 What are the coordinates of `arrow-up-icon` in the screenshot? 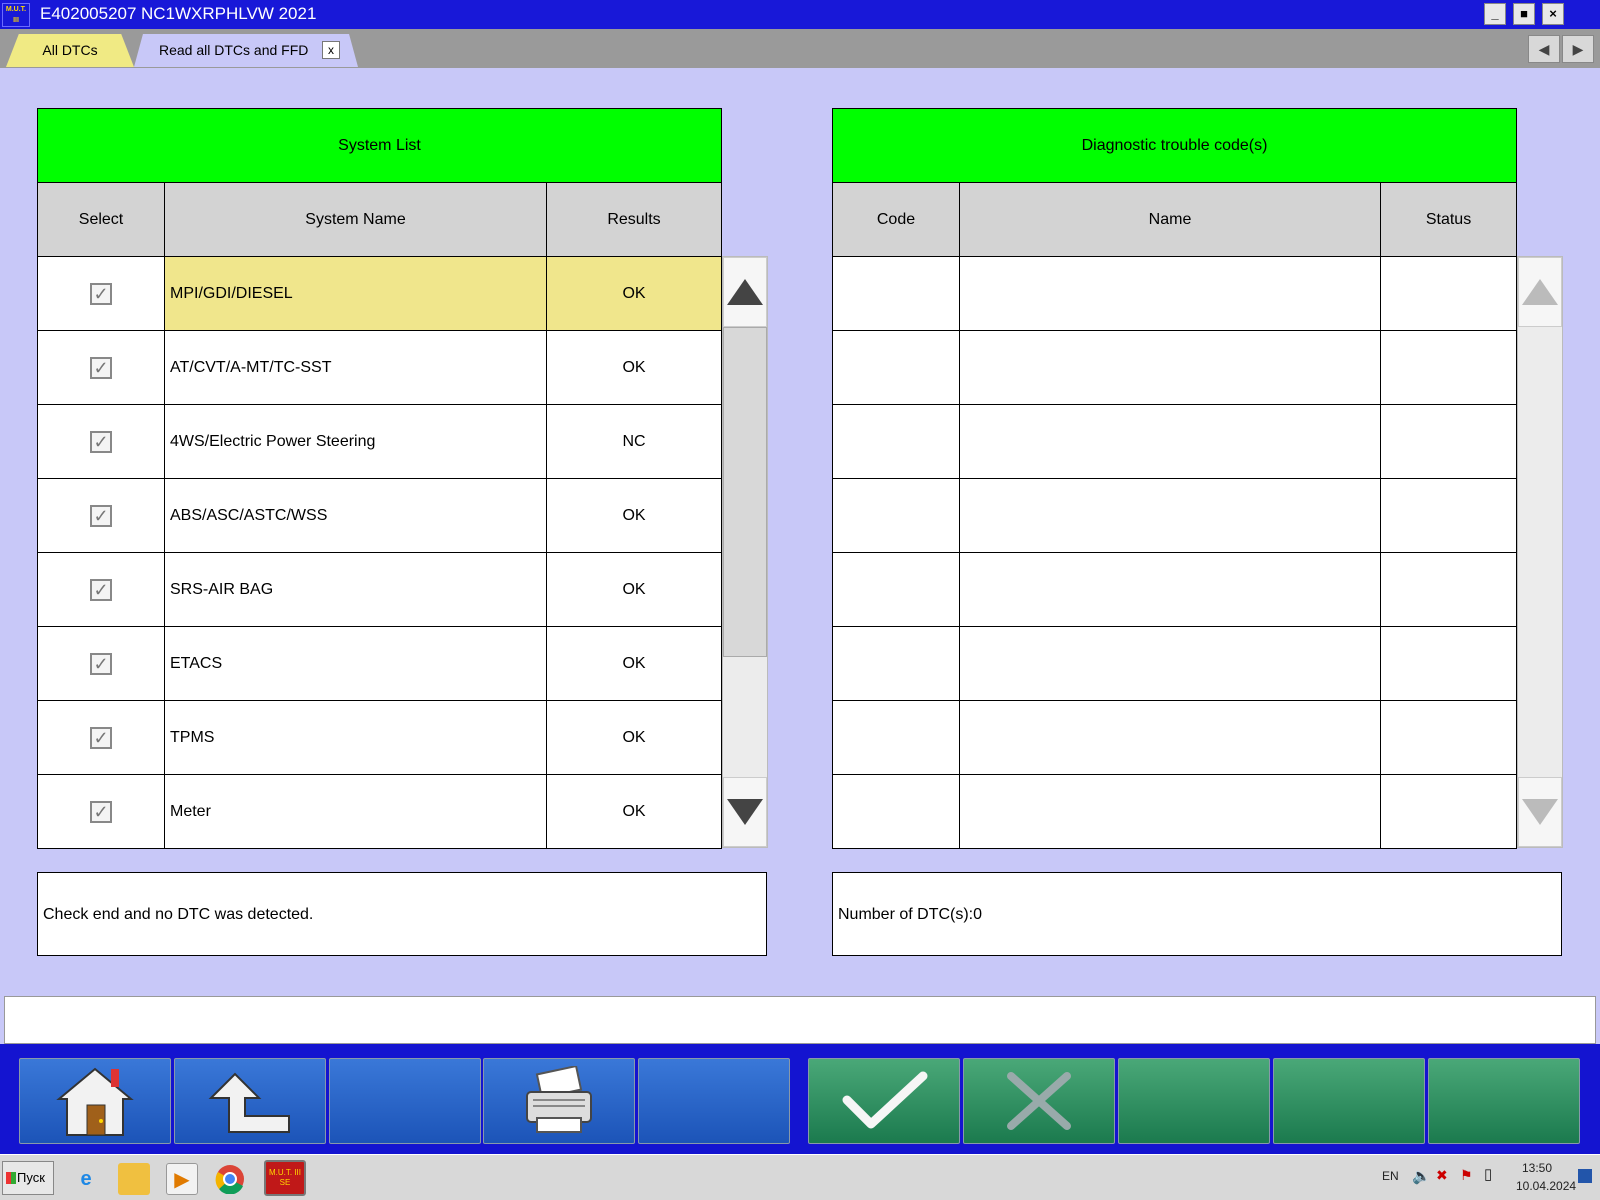 It's located at (745, 292).